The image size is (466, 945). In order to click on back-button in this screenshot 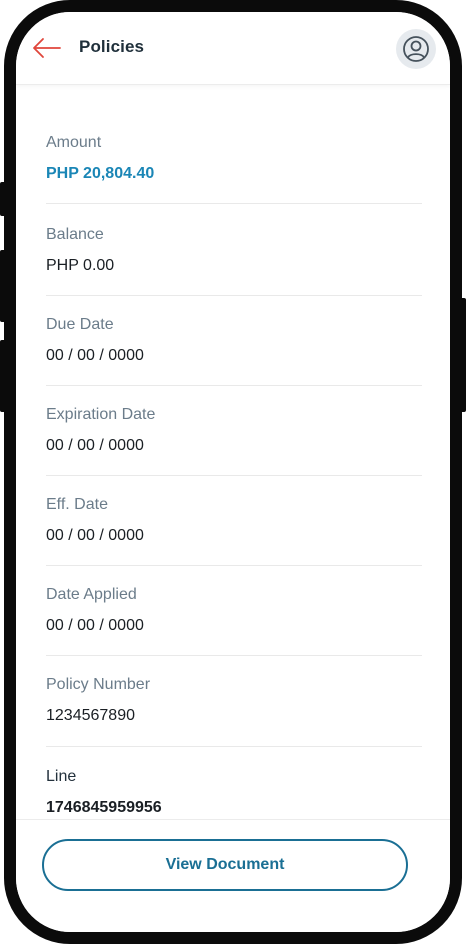, I will do `click(46, 48)`.